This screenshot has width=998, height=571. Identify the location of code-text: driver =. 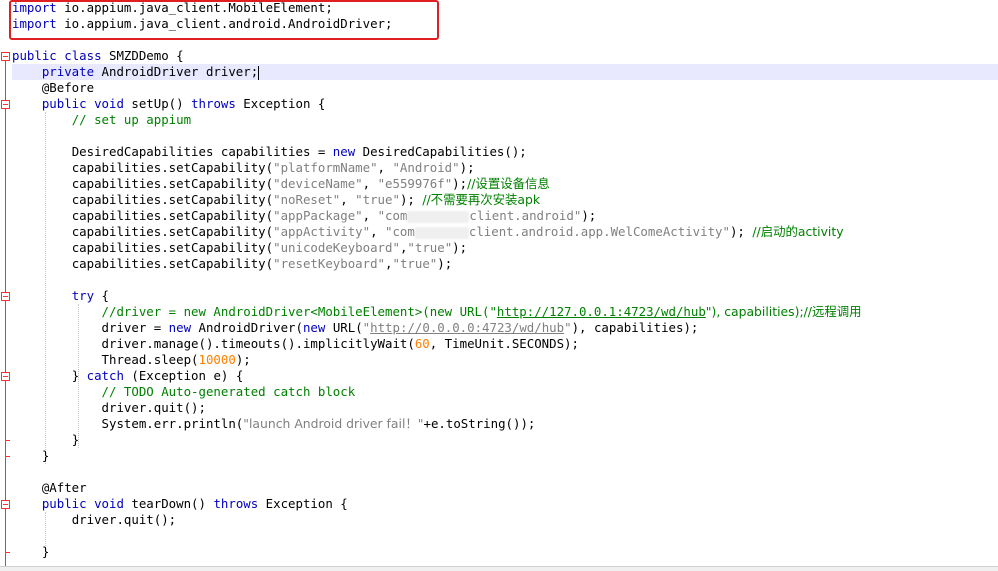
(135, 327).